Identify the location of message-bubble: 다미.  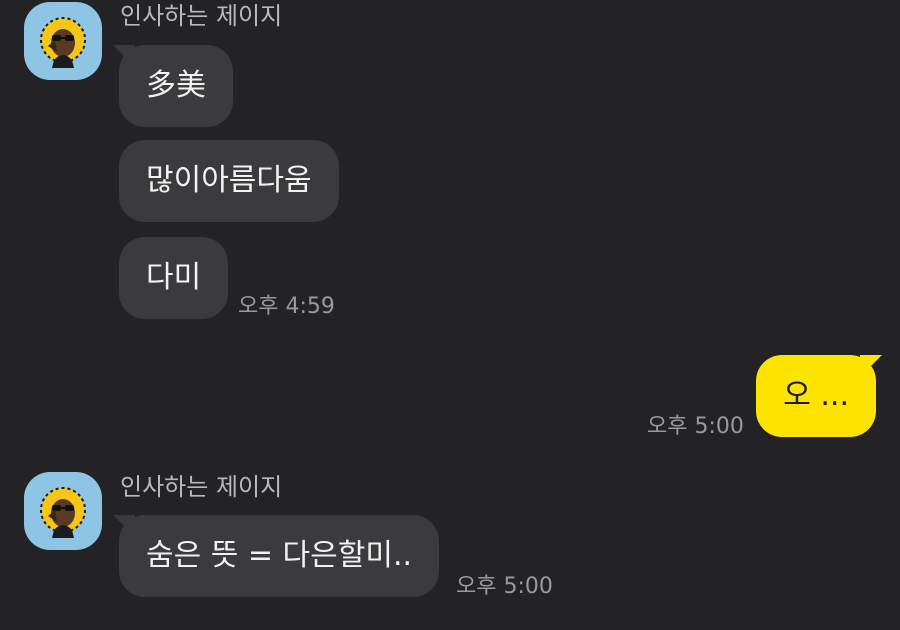
(174, 278).